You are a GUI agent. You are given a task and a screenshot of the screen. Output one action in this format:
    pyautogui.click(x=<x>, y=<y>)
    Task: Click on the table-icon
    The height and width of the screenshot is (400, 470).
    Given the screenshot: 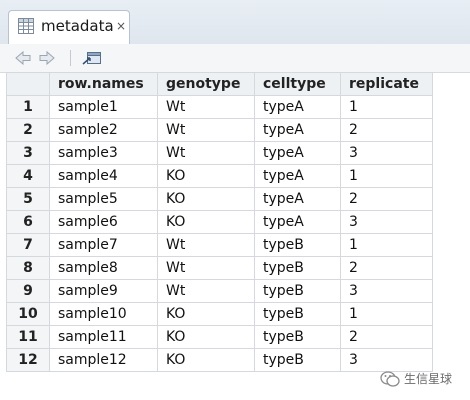 What is the action you would take?
    pyautogui.click(x=26, y=26)
    